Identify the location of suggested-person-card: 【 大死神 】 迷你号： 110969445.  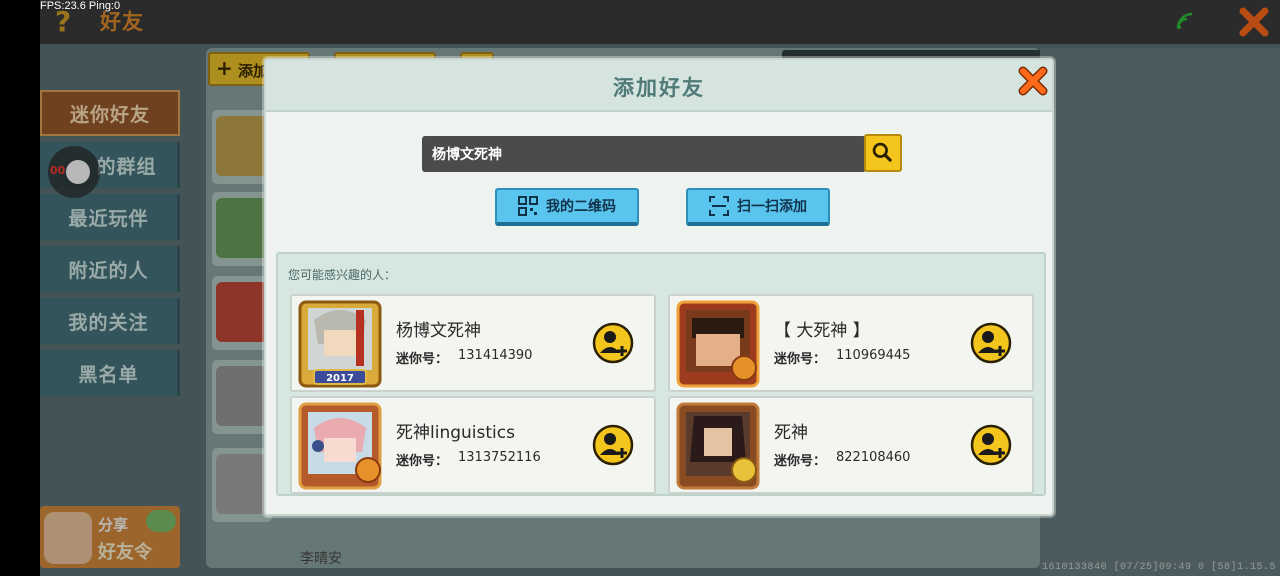
(851, 343).